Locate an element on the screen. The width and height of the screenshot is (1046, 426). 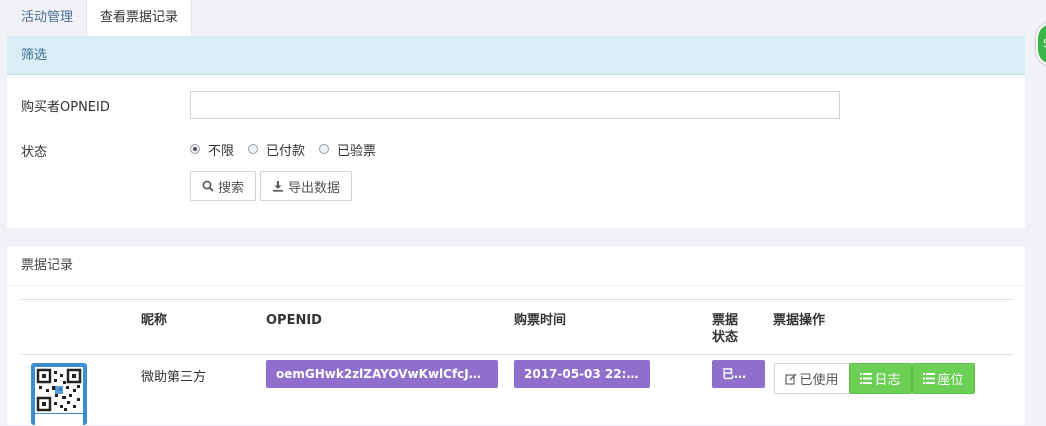
filter-panel-title: 筛选 is located at coordinates (516, 55).